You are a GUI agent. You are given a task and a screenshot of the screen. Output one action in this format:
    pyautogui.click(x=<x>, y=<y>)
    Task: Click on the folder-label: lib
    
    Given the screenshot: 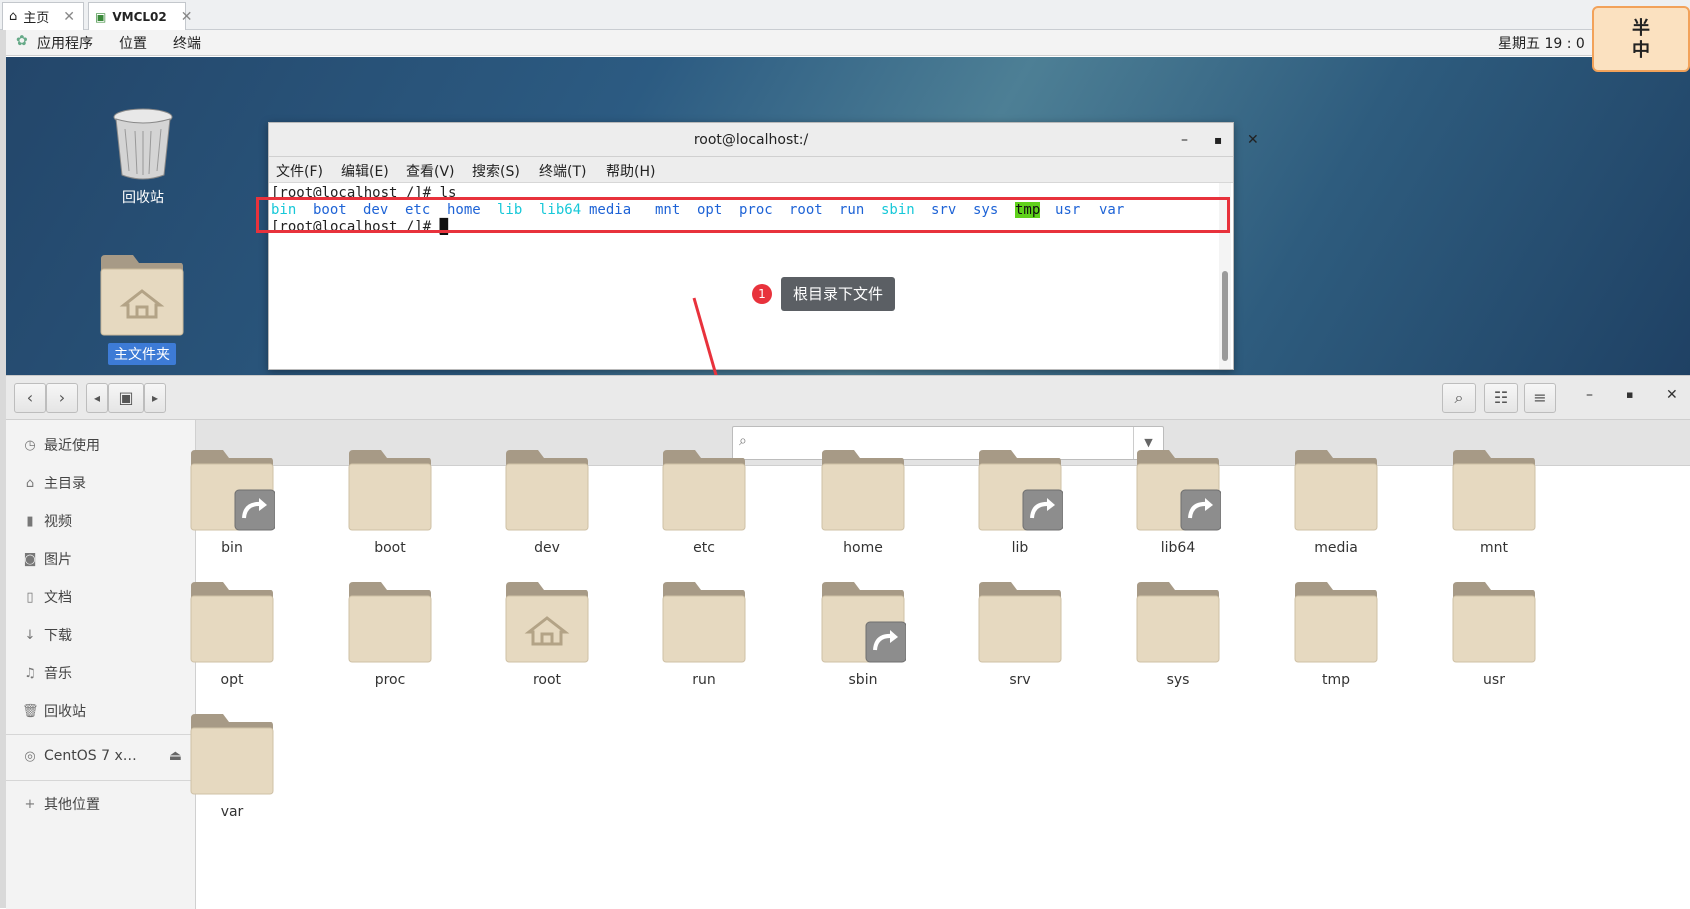 What is the action you would take?
    pyautogui.click(x=1020, y=548)
    